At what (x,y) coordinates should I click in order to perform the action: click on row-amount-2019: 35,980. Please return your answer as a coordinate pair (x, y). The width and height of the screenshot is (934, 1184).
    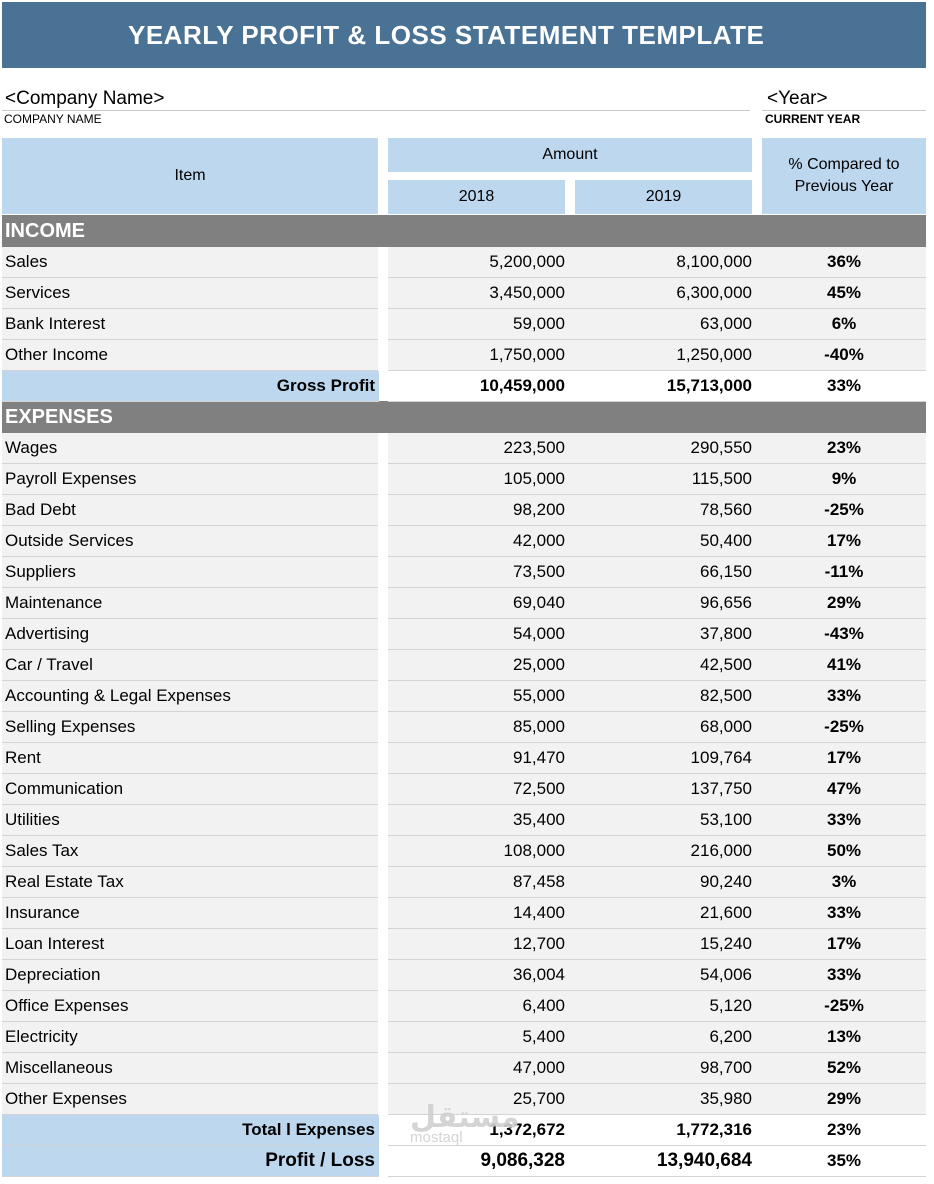
    Looking at the image, I should click on (668, 1099).